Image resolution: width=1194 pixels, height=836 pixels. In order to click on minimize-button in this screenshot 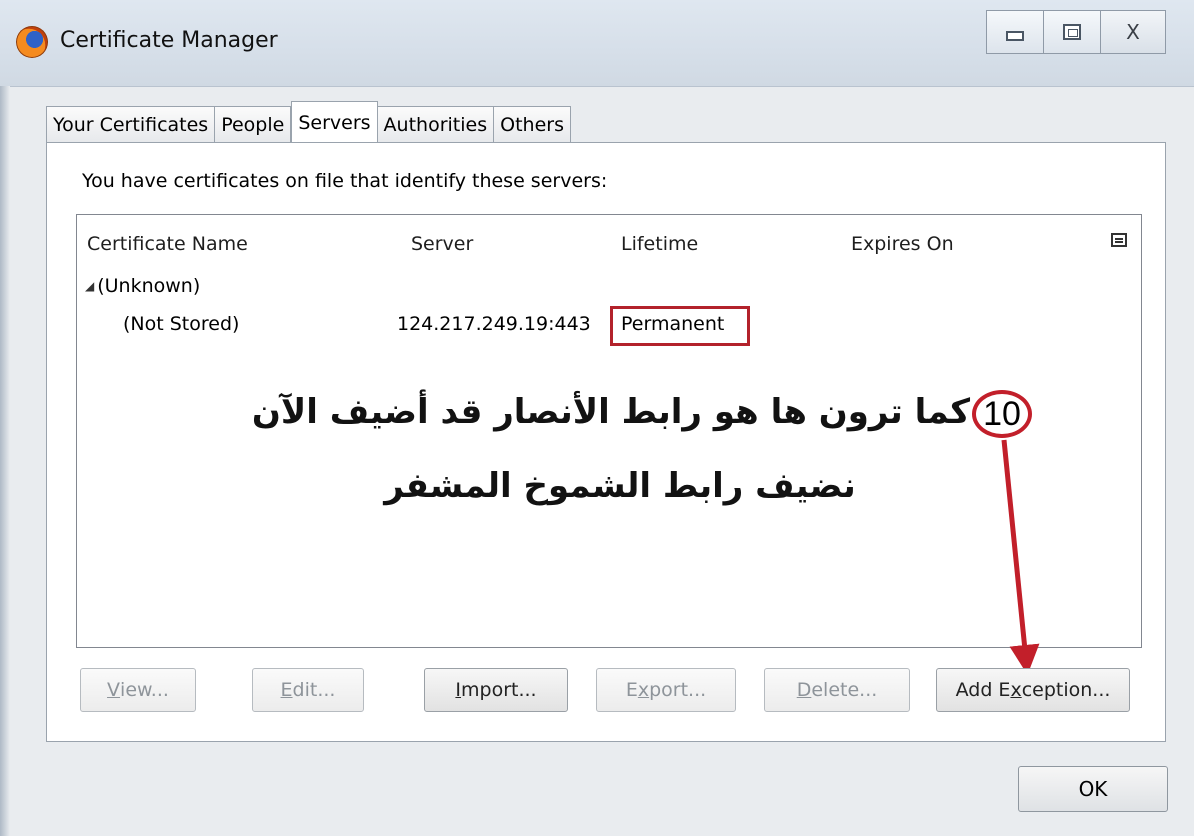, I will do `click(1015, 32)`.